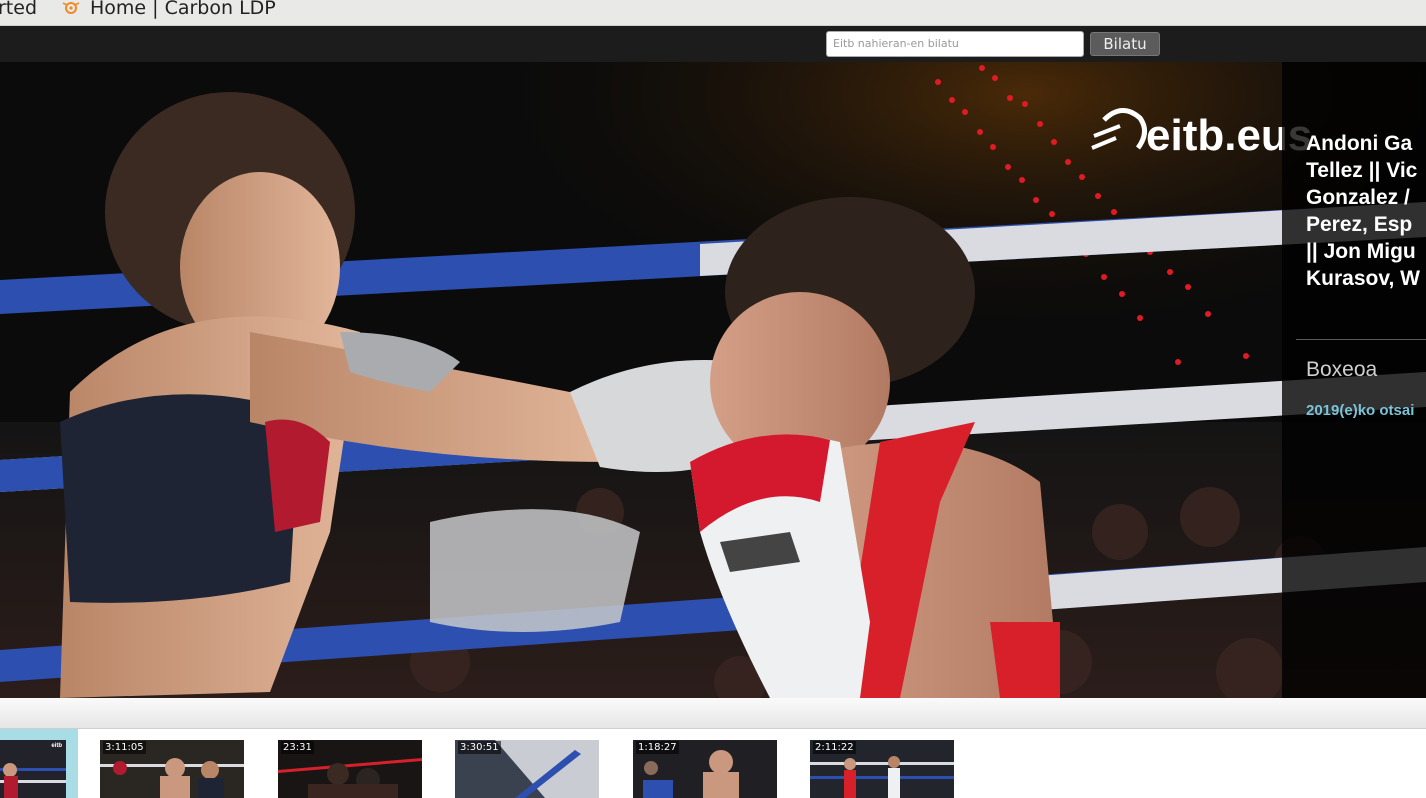 This screenshot has height=798, width=1426. What do you see at coordinates (882, 769) in the screenshot?
I see `carousel-thumbnail: 2:11:22` at bounding box center [882, 769].